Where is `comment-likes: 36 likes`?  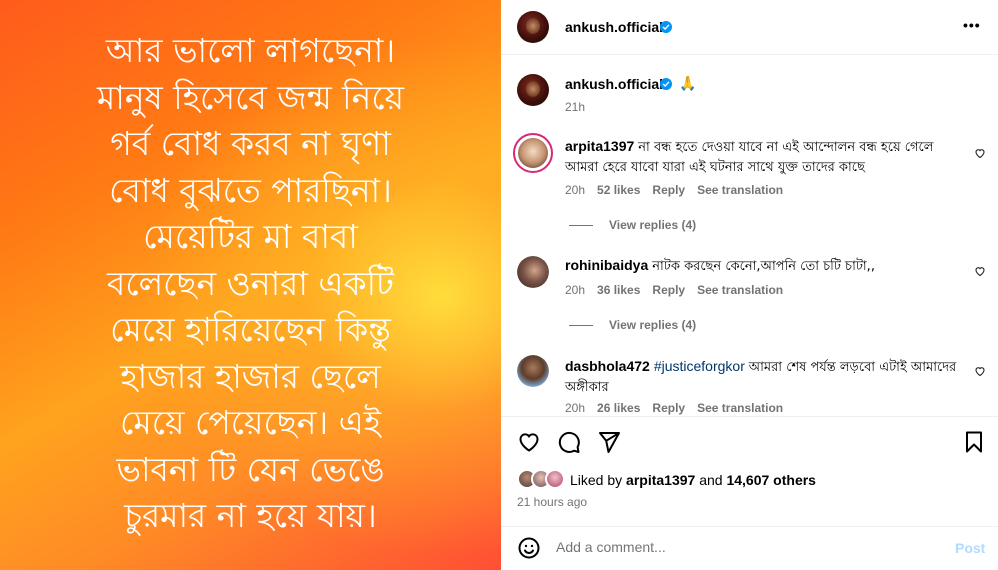 comment-likes: 36 likes is located at coordinates (618, 290).